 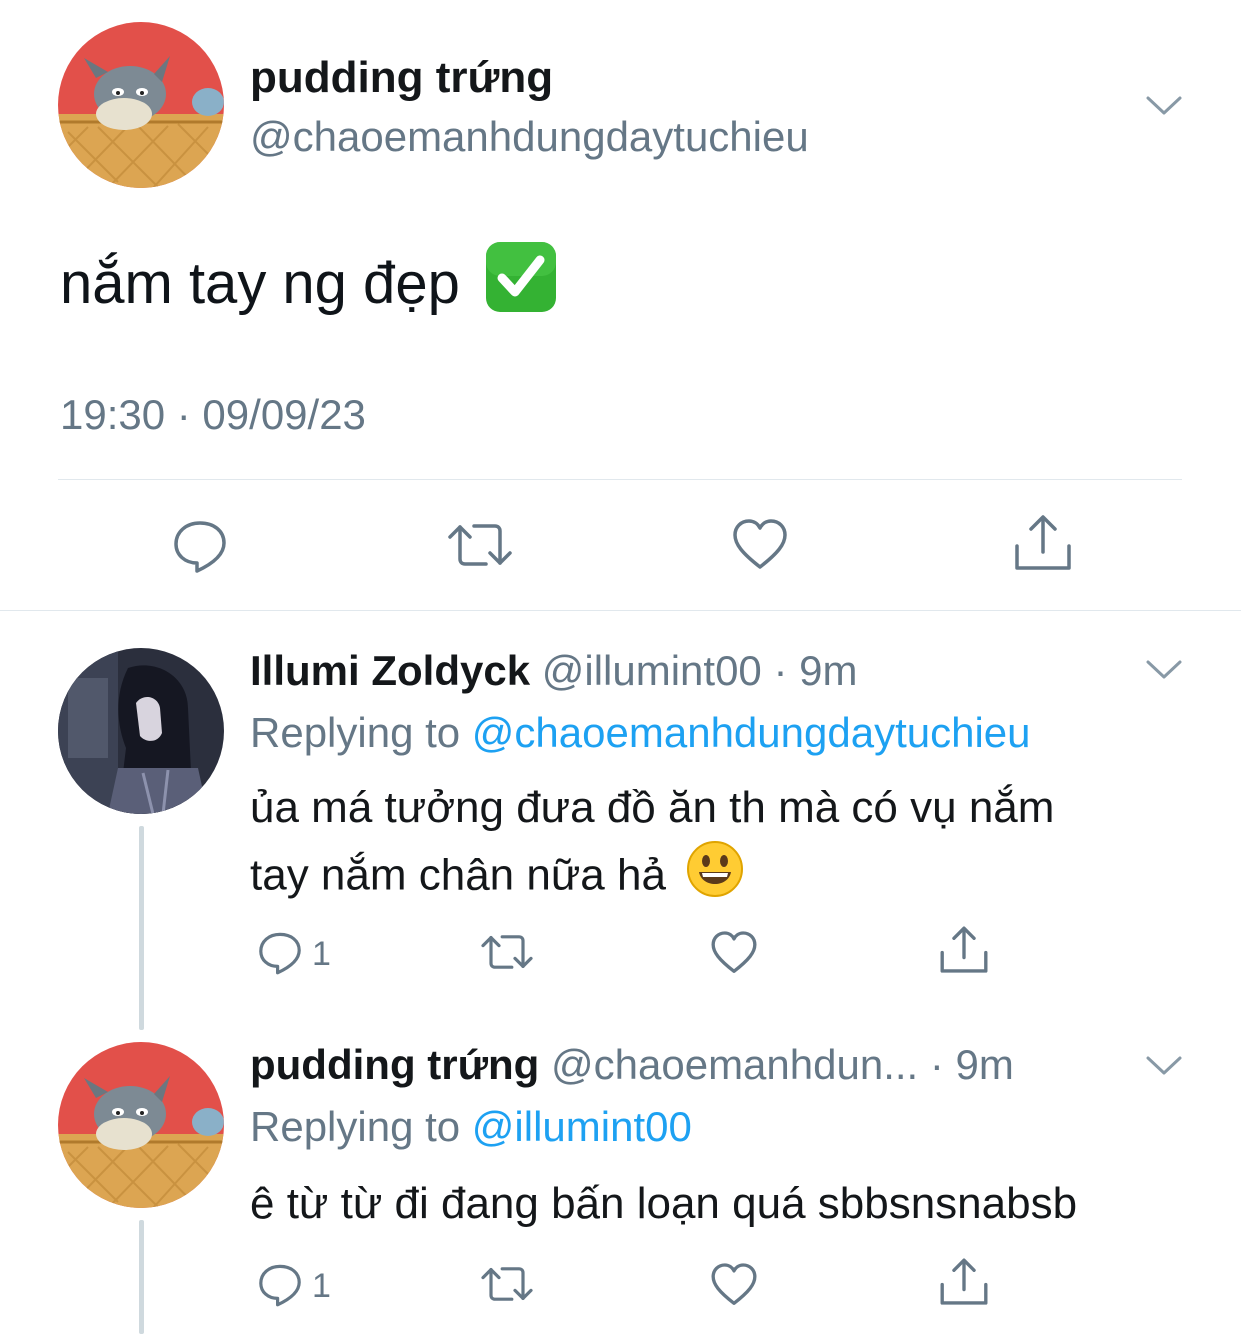 I want to click on replying-to: Replying to @chaoemanhdungdaytuchieu, so click(x=640, y=733).